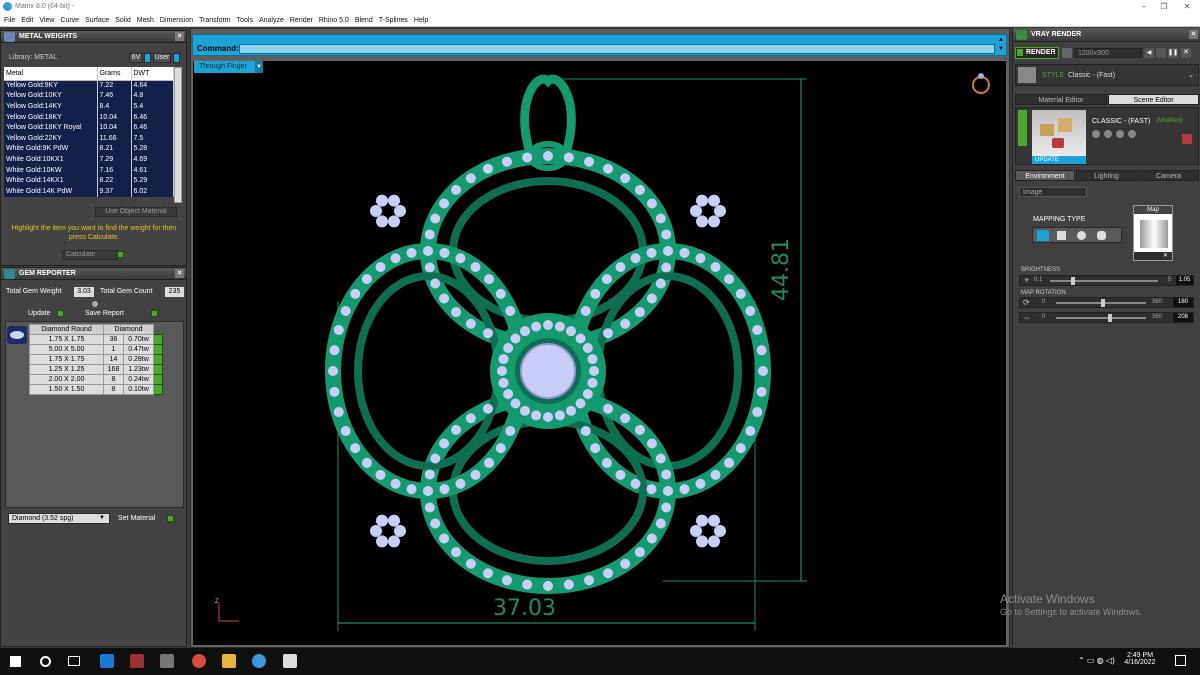 This screenshot has height=675, width=1200. Describe the element at coordinates (147, 58) in the screenshot. I see `library-toggle-icon` at that location.